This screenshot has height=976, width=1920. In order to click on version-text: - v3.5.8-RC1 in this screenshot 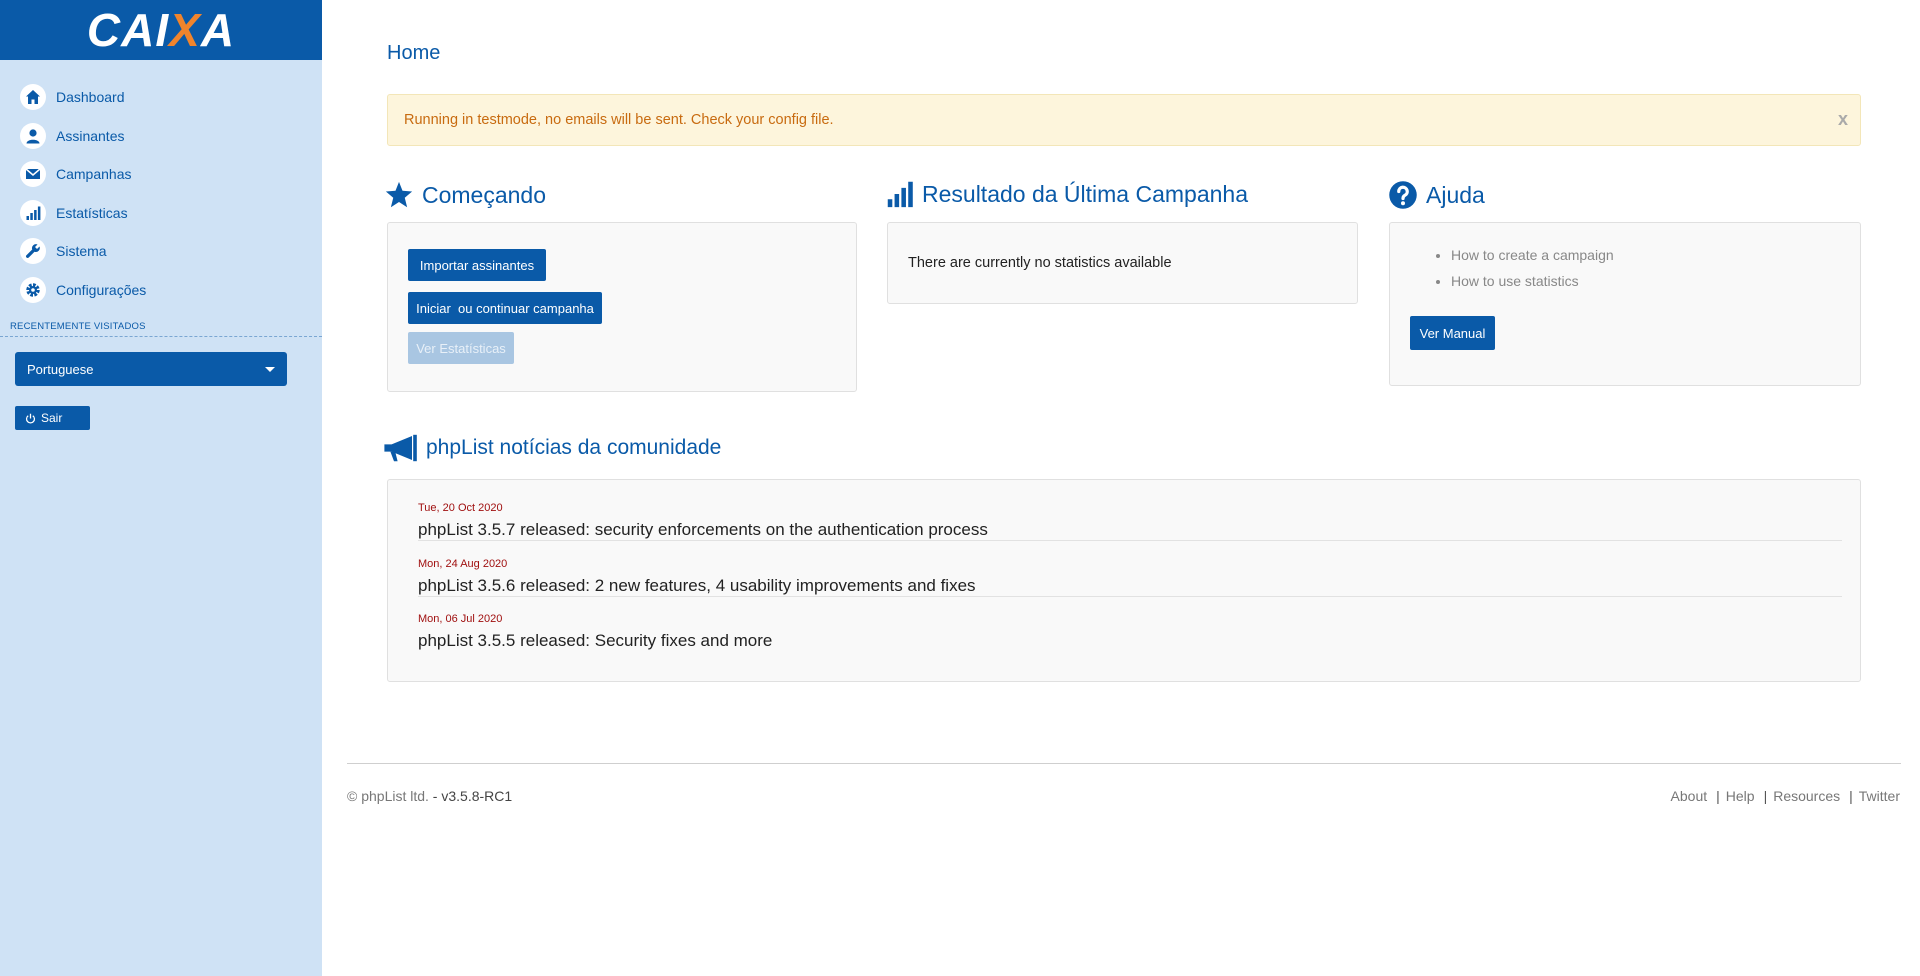, I will do `click(470, 796)`.